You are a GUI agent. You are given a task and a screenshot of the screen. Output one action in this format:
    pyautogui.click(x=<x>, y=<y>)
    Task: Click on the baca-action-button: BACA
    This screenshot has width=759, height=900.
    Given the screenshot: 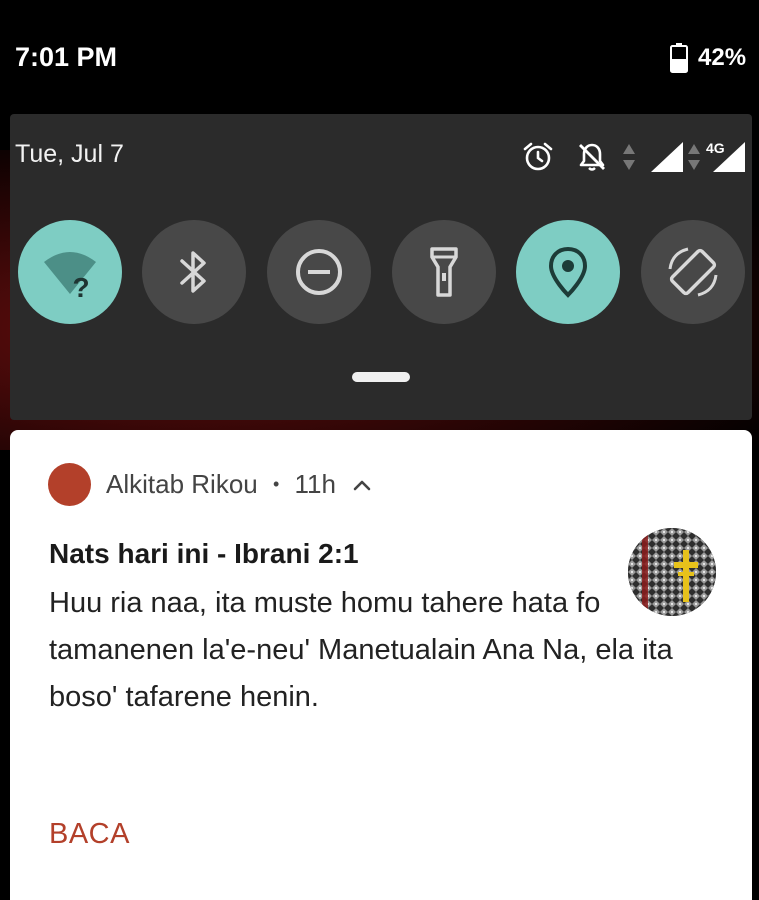 What is the action you would take?
    pyautogui.click(x=89, y=834)
    